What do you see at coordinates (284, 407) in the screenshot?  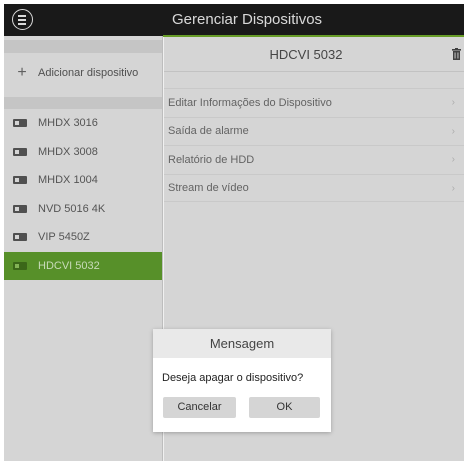 I see `ok-button: OK` at bounding box center [284, 407].